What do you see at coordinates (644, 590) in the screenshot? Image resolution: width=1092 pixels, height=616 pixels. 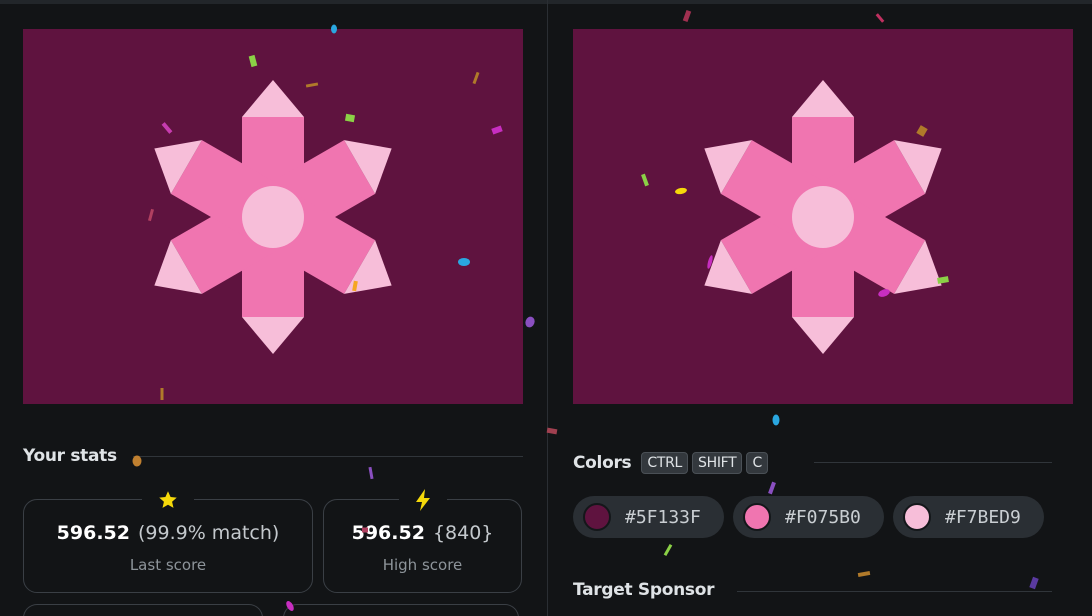 I see `sponsor-heading: Target Sponsor` at bounding box center [644, 590].